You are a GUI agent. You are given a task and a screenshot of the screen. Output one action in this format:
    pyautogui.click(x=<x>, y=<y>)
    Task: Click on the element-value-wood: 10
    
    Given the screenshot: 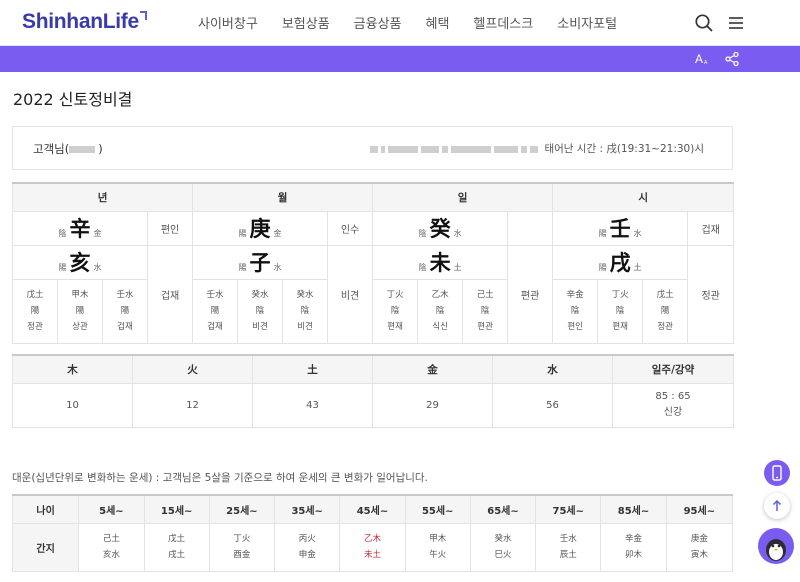 What is the action you would take?
    pyautogui.click(x=72, y=405)
    